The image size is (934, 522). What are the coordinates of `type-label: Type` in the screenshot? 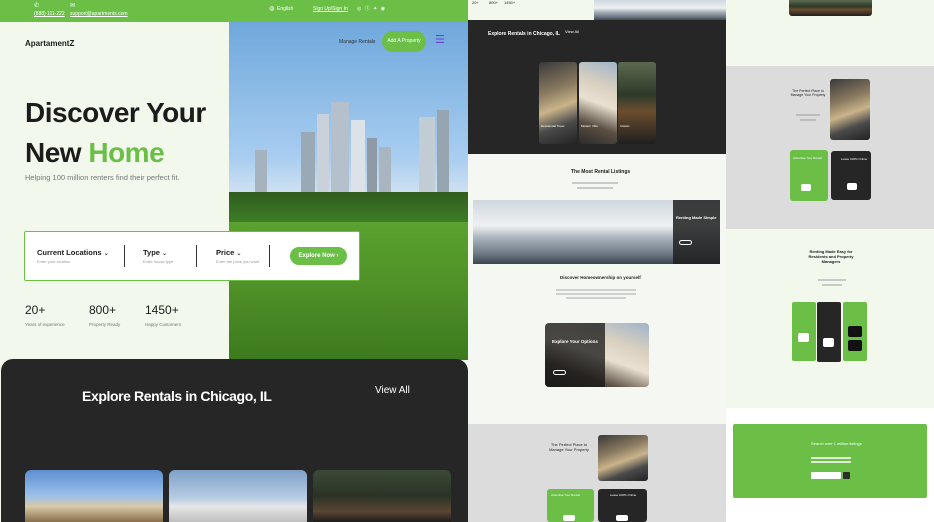 It's located at (151, 252).